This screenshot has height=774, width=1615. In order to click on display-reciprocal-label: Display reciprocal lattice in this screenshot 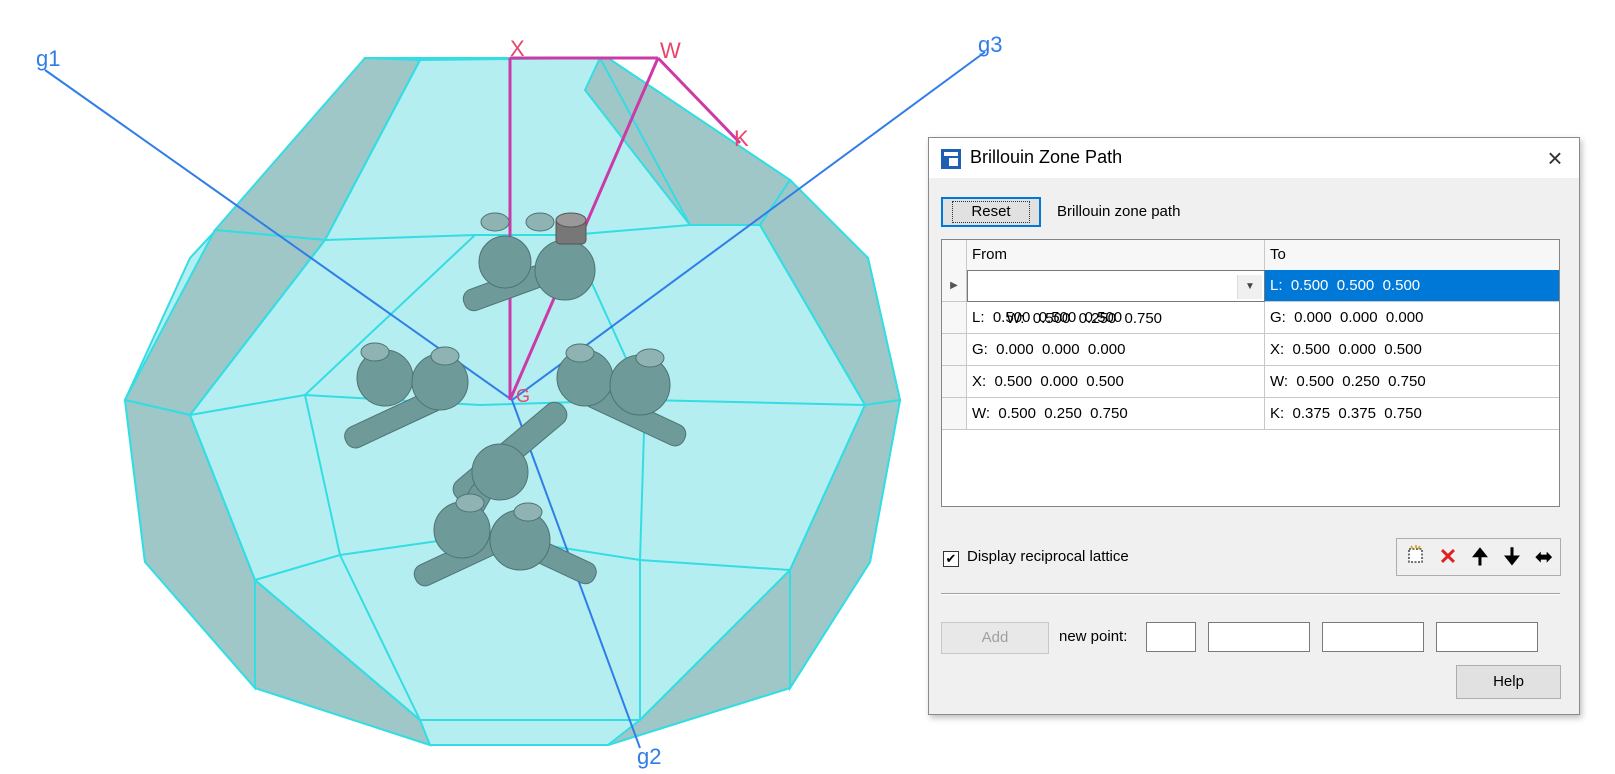, I will do `click(1048, 556)`.